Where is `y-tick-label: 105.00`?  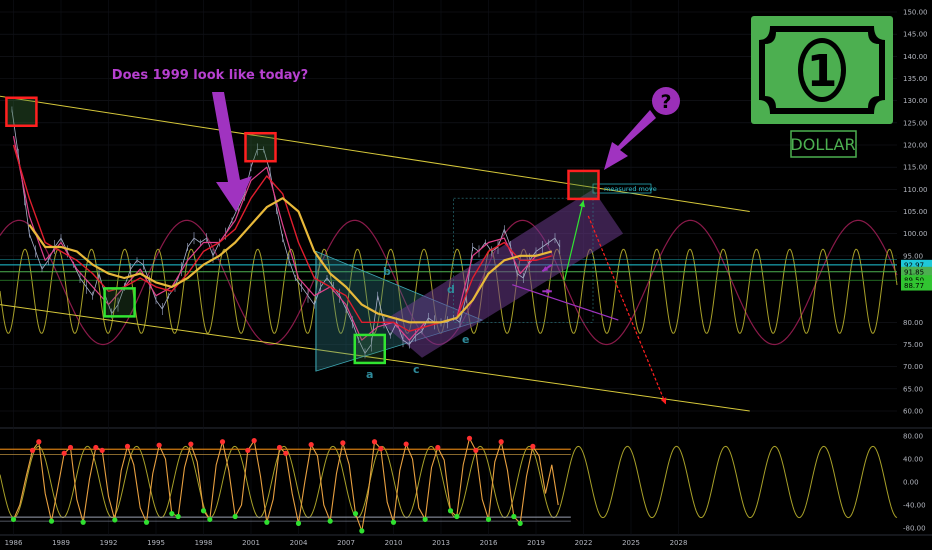 y-tick-label: 105.00 is located at coordinates (915, 212).